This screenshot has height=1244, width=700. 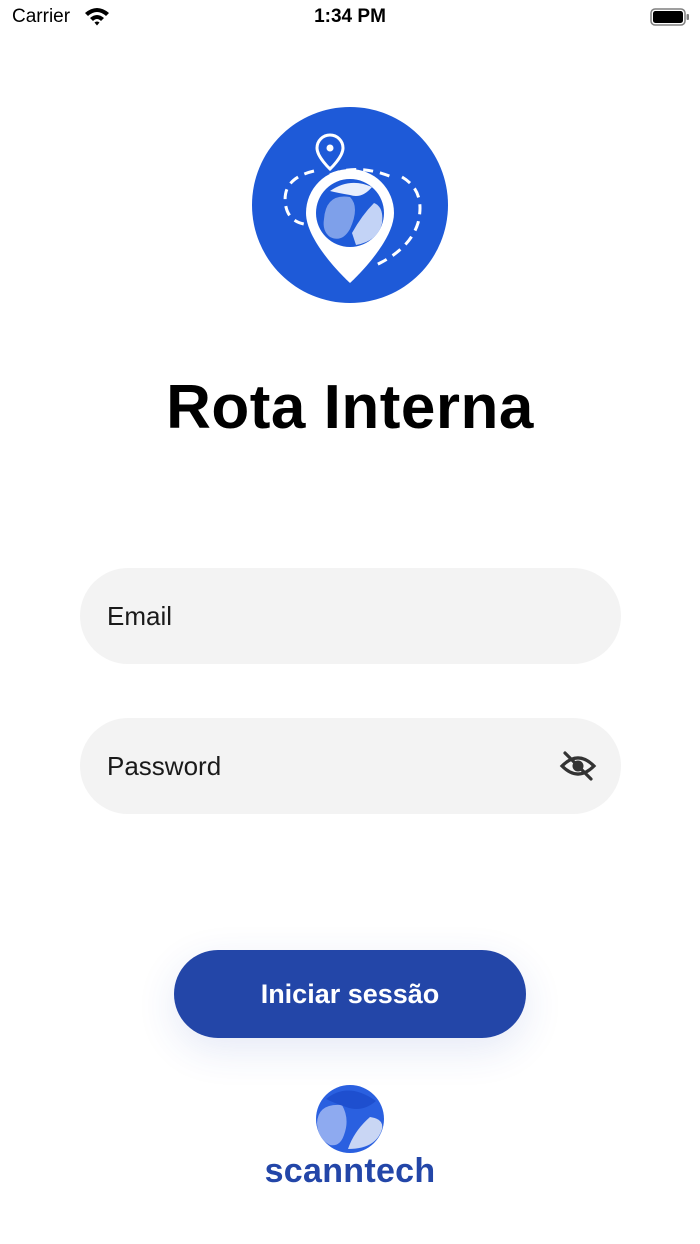 I want to click on status-bar: Carrier 1:34 PM, so click(x=350, y=20).